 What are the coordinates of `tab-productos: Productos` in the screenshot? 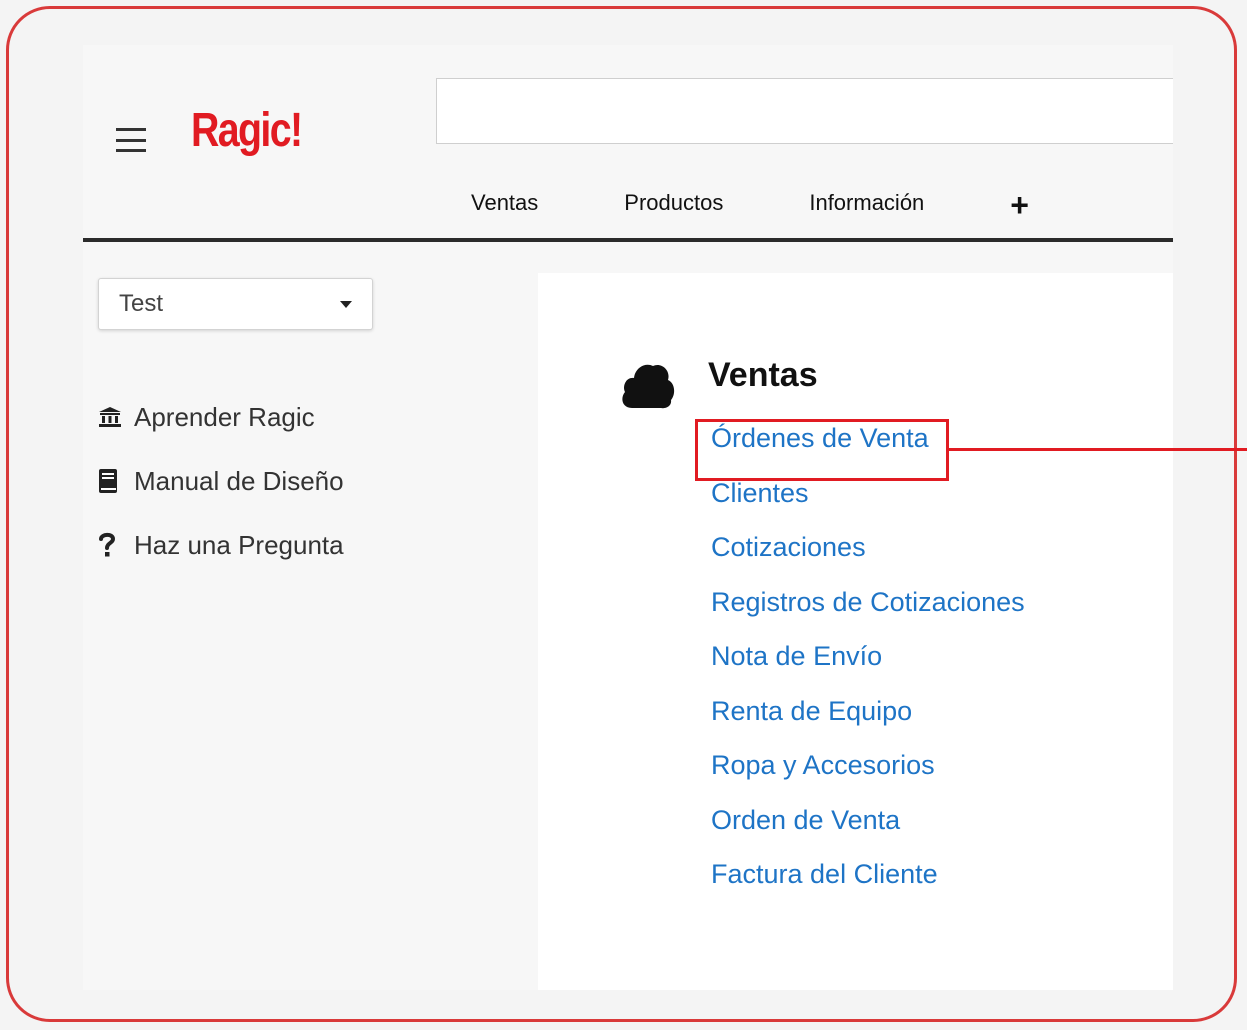 It's located at (673, 203).